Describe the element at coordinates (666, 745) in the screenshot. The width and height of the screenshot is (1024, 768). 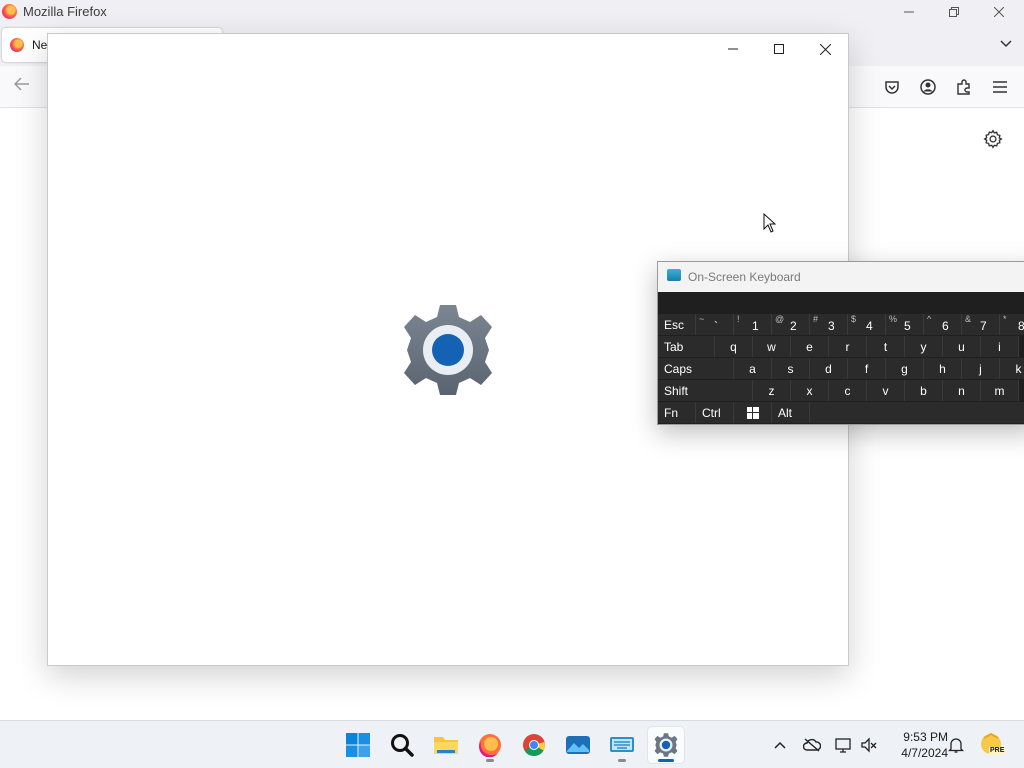
I see `settings-taskbar-button` at that location.